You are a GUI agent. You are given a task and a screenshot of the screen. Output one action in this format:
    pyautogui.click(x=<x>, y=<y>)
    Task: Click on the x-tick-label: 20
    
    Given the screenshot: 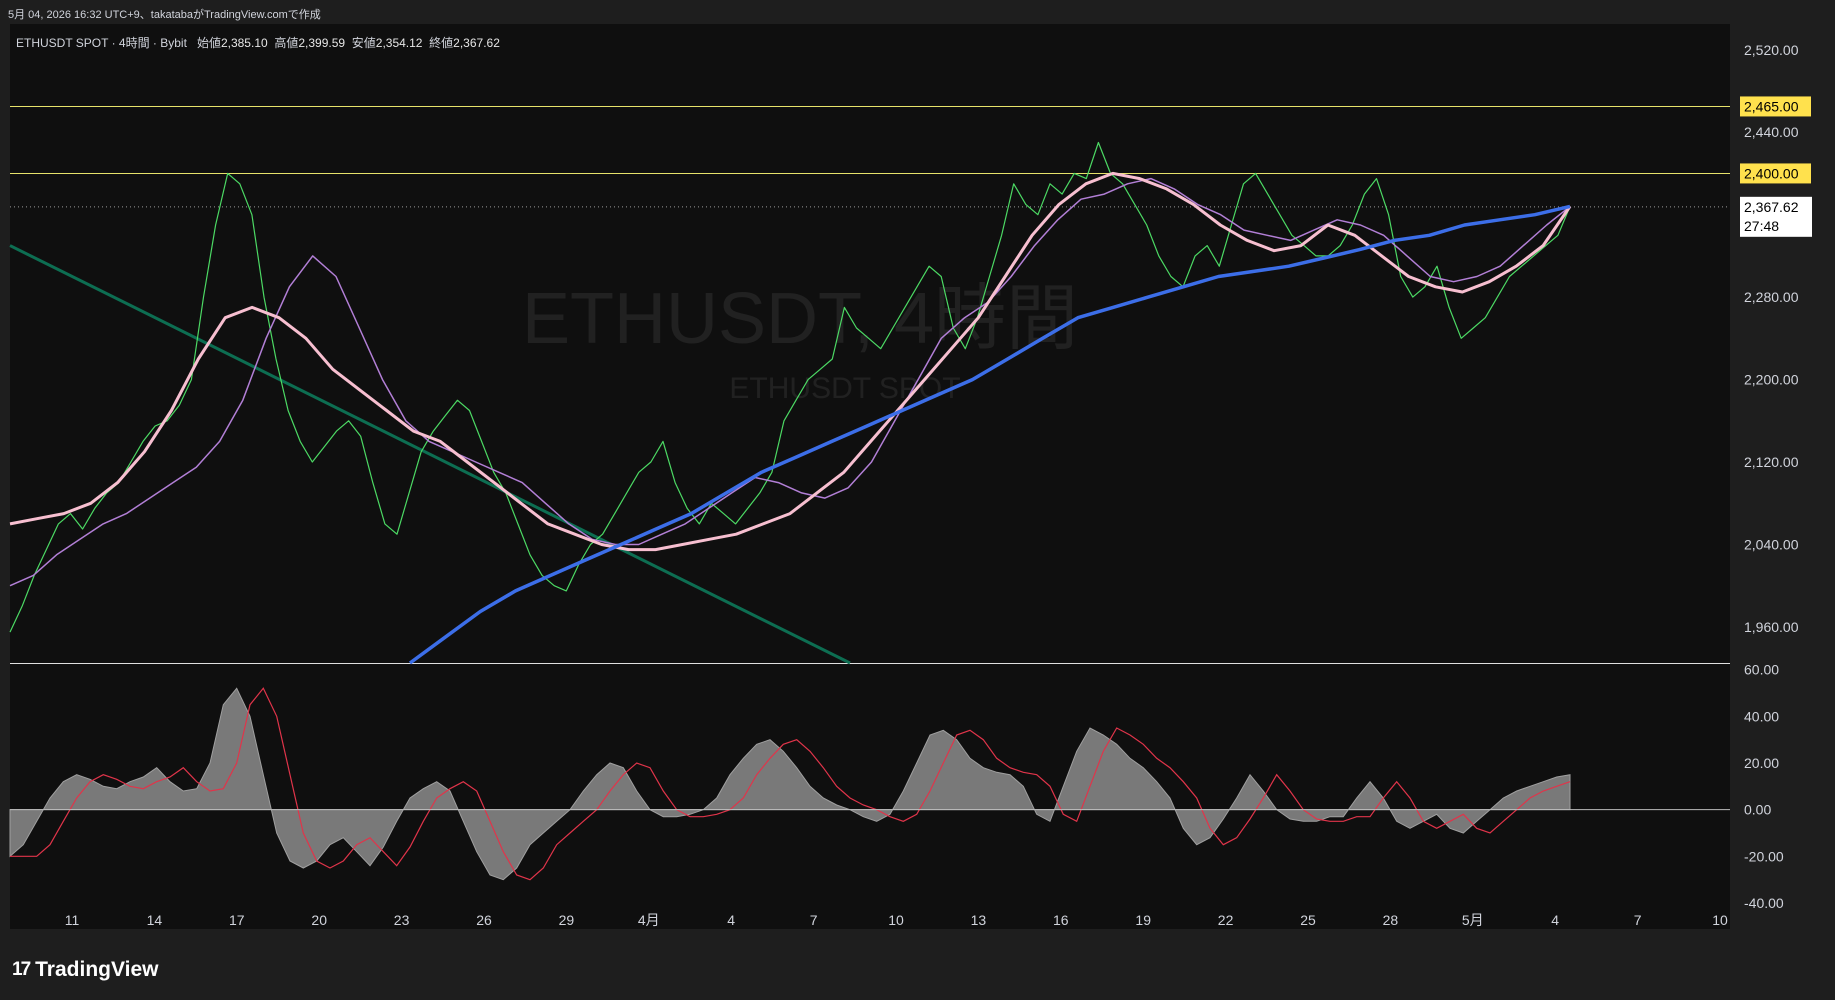 What is the action you would take?
    pyautogui.click(x=319, y=920)
    